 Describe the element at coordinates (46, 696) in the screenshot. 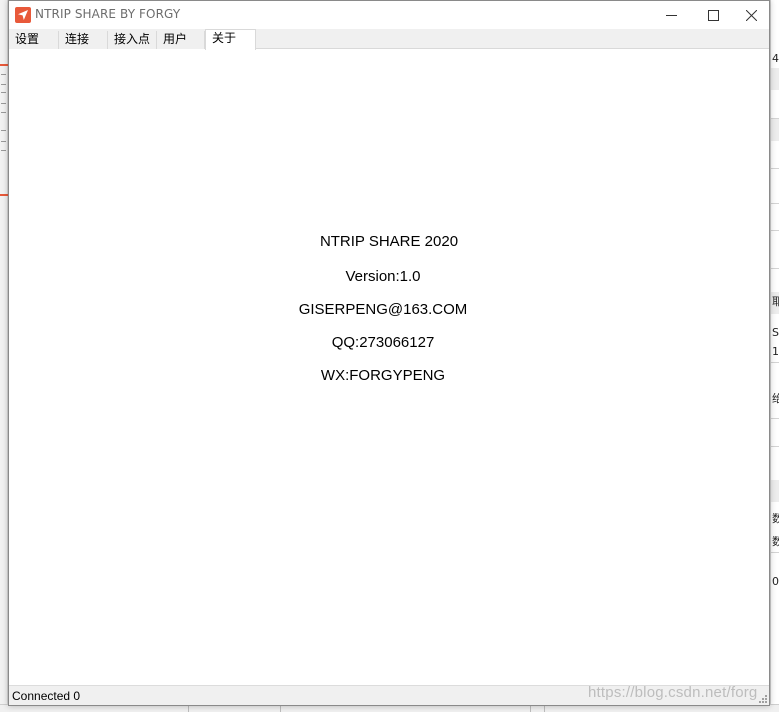

I see `connection-status: Connected 0` at that location.